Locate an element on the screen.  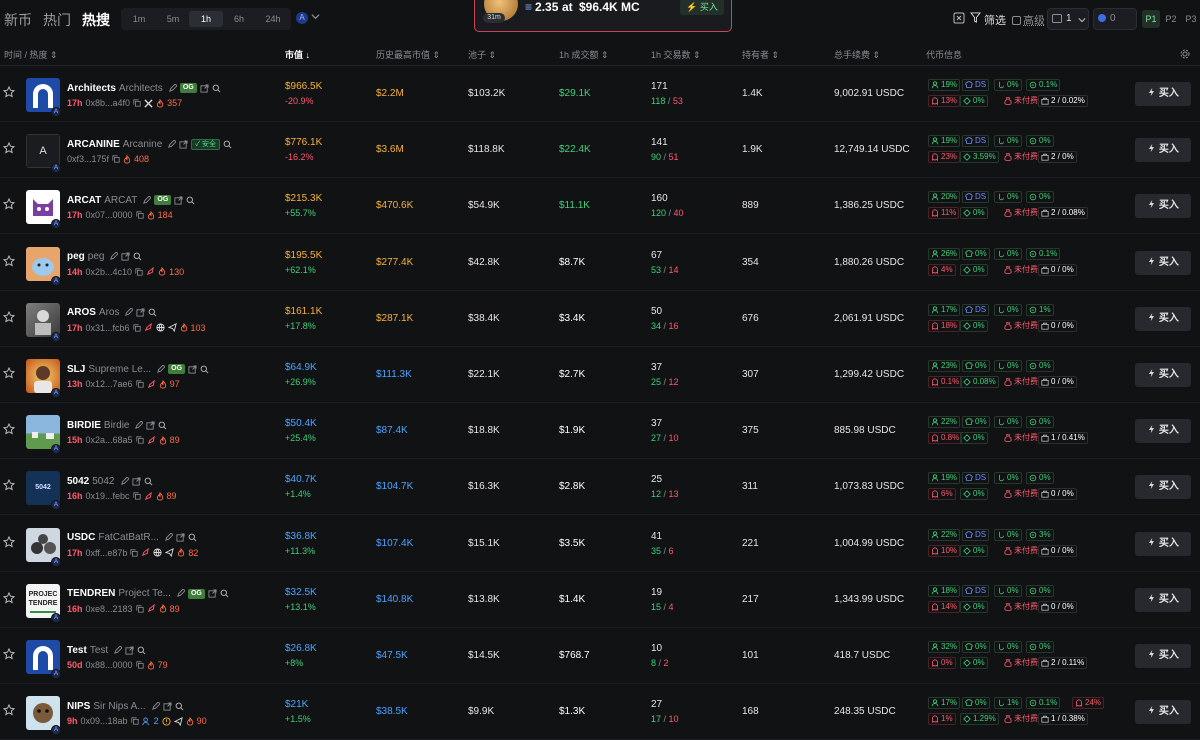
token-symbol: ARCANINE is located at coordinates (93, 144).